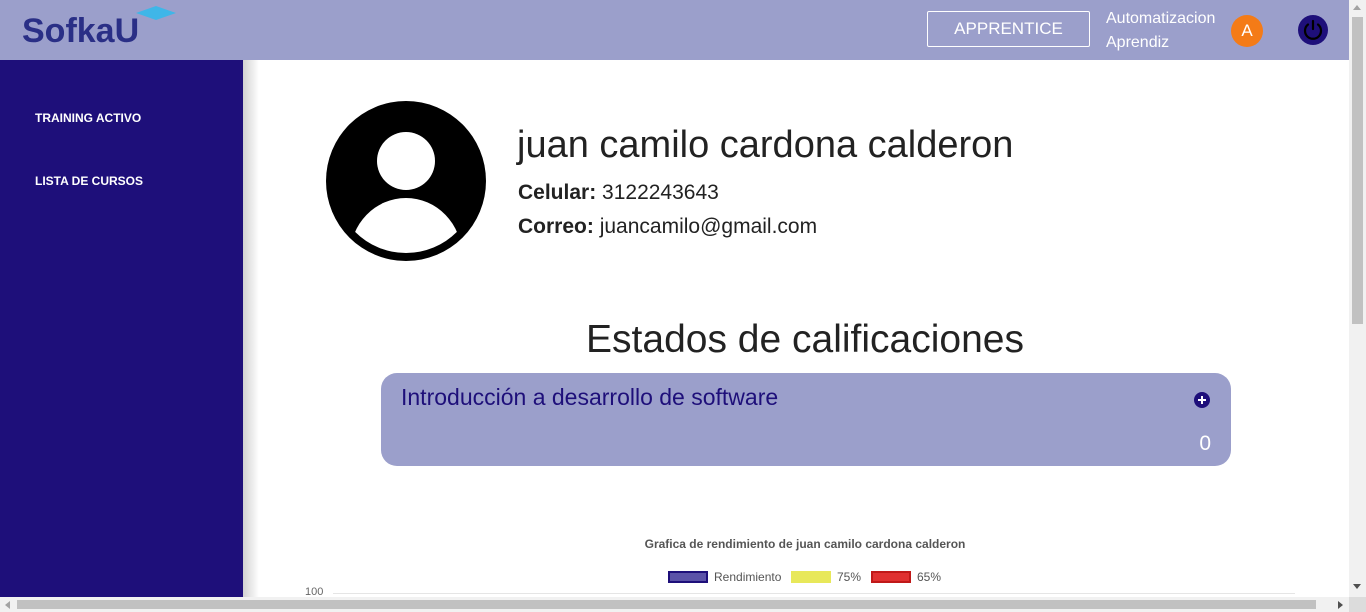 This screenshot has width=1366, height=612. What do you see at coordinates (81, 31) in the screenshot?
I see `logo-text: SofkaU` at bounding box center [81, 31].